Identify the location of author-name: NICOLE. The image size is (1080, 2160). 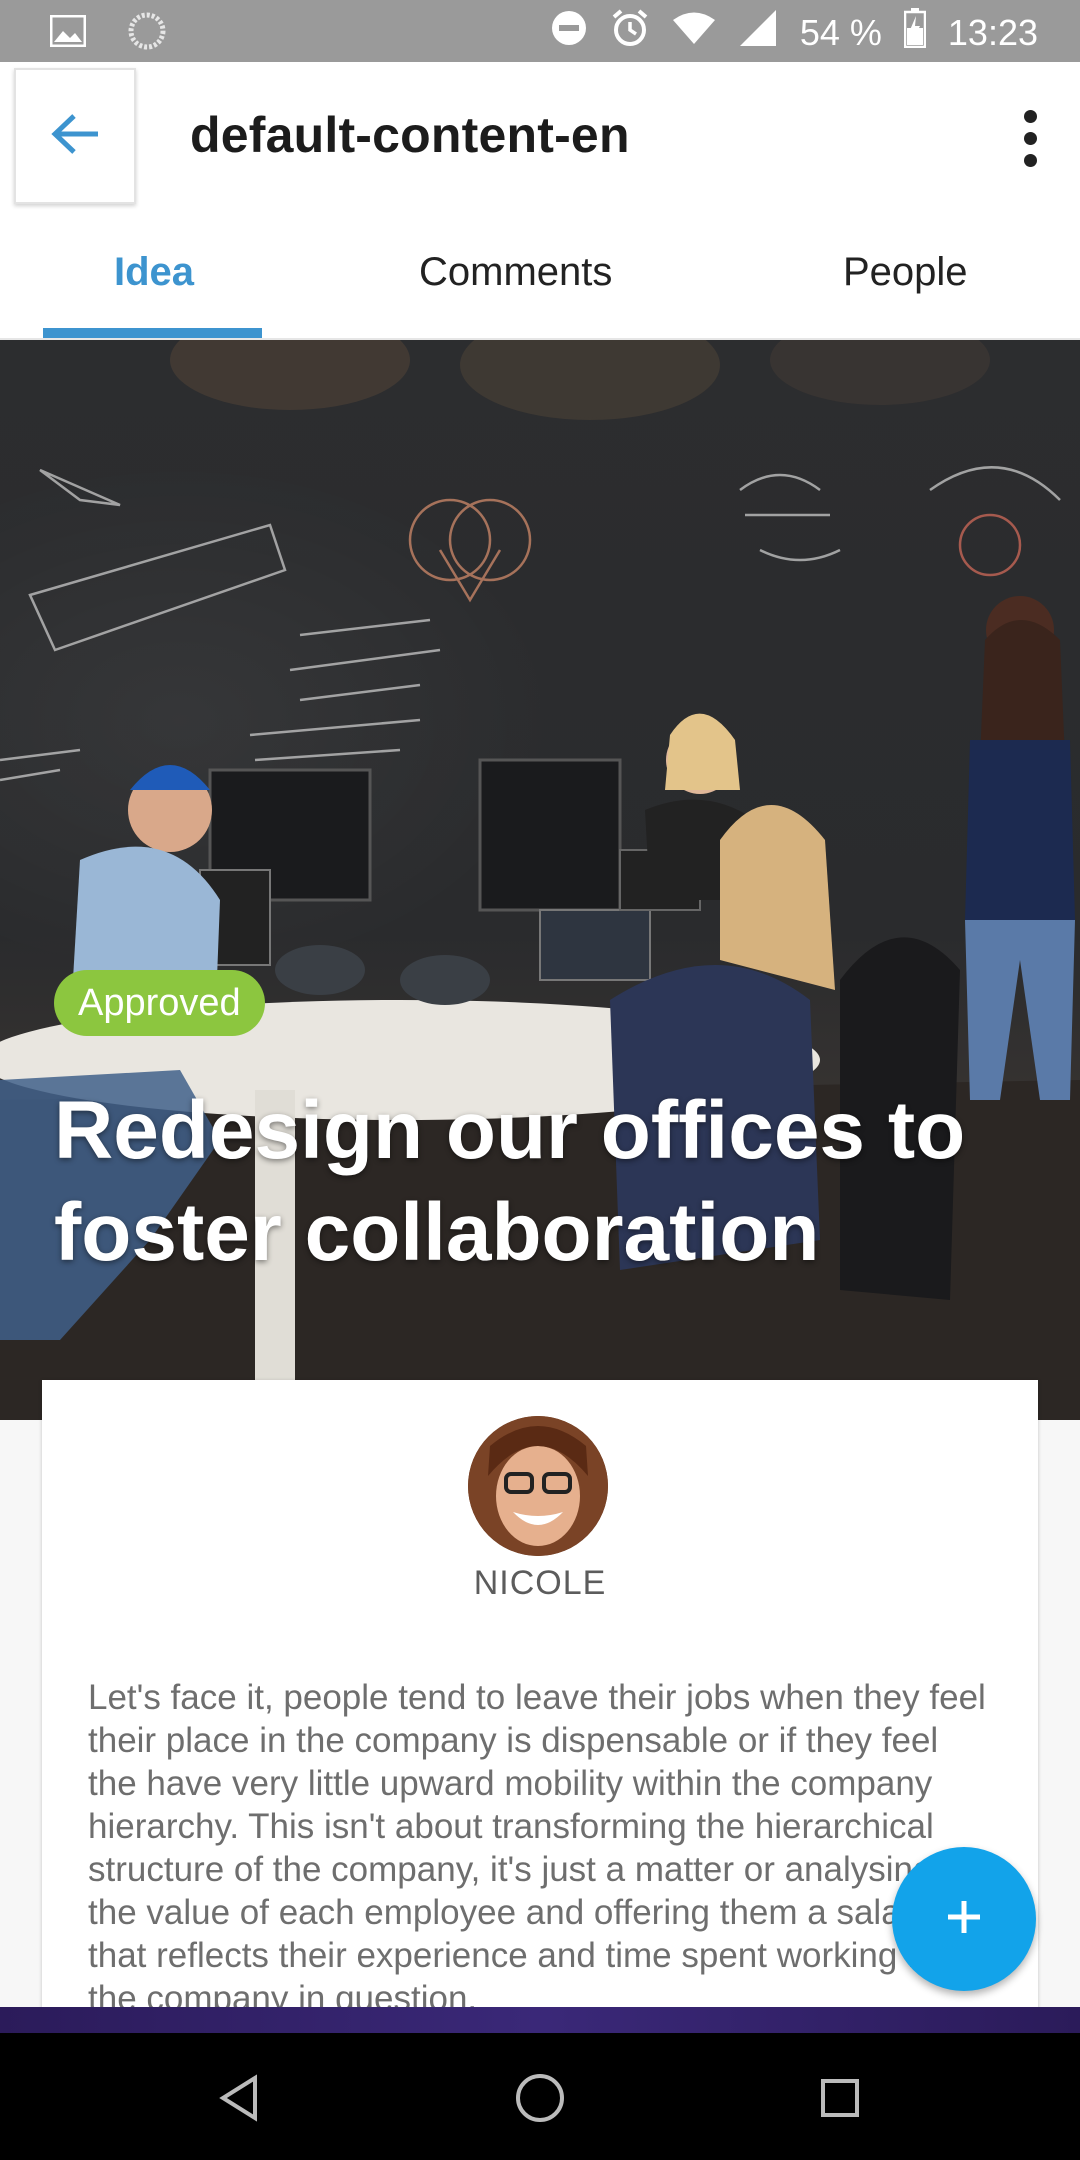
(540, 1583).